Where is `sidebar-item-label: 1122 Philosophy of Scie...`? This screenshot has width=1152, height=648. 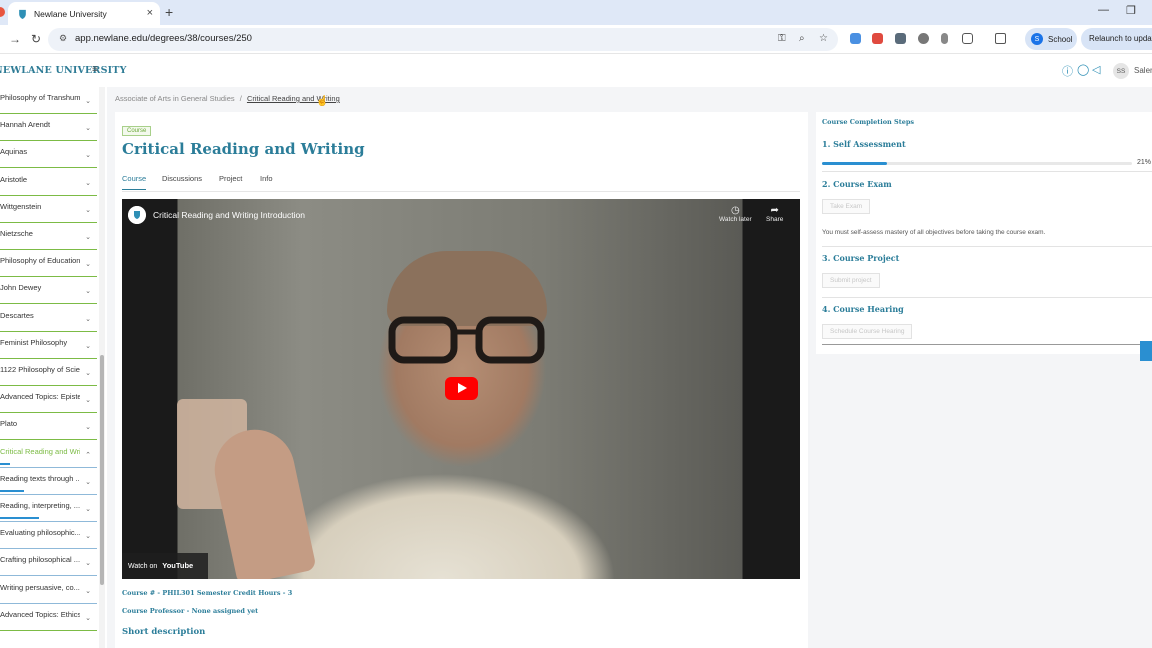 sidebar-item-label: 1122 Philosophy of Scie... is located at coordinates (40, 369).